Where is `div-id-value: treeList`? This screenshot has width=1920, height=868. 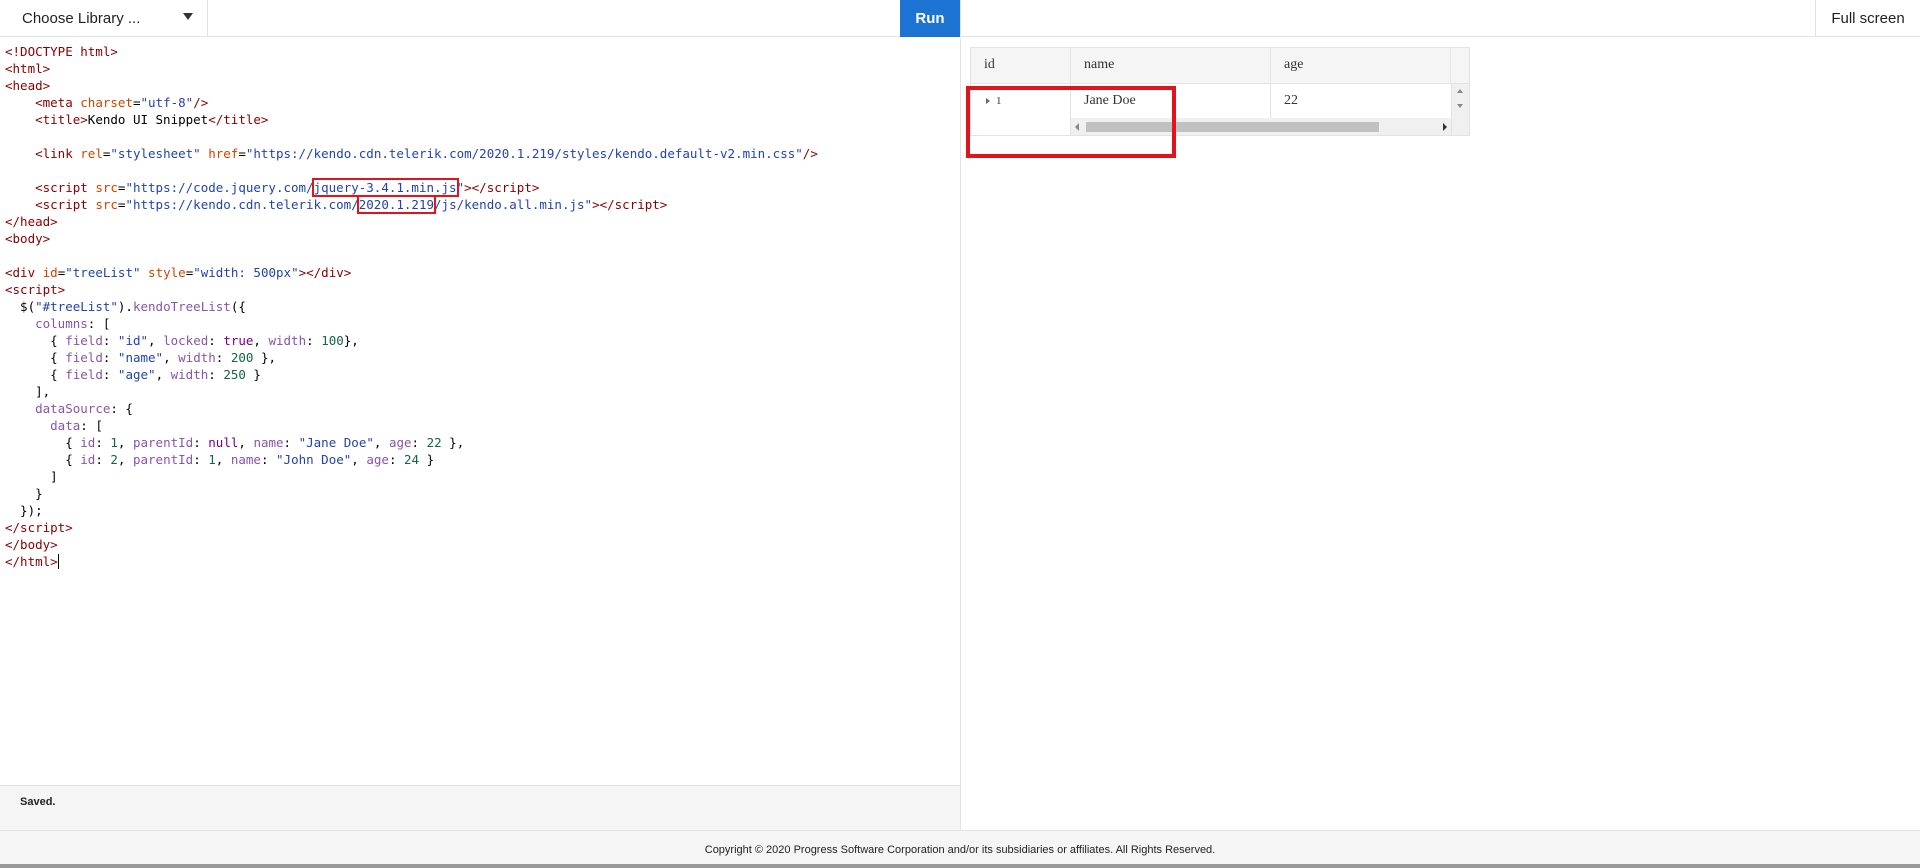
div-id-value: treeList is located at coordinates (102, 272).